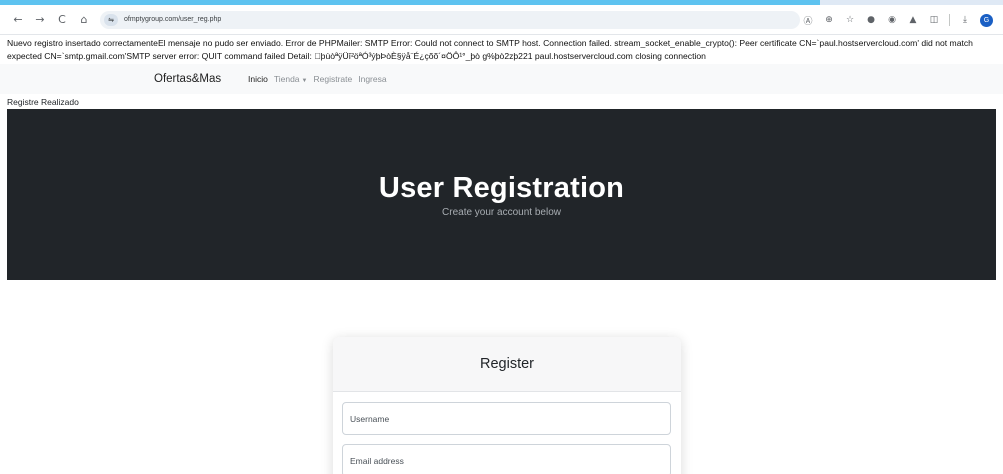 This screenshot has height=474, width=1003. I want to click on toolbar-divider, so click(949, 20).